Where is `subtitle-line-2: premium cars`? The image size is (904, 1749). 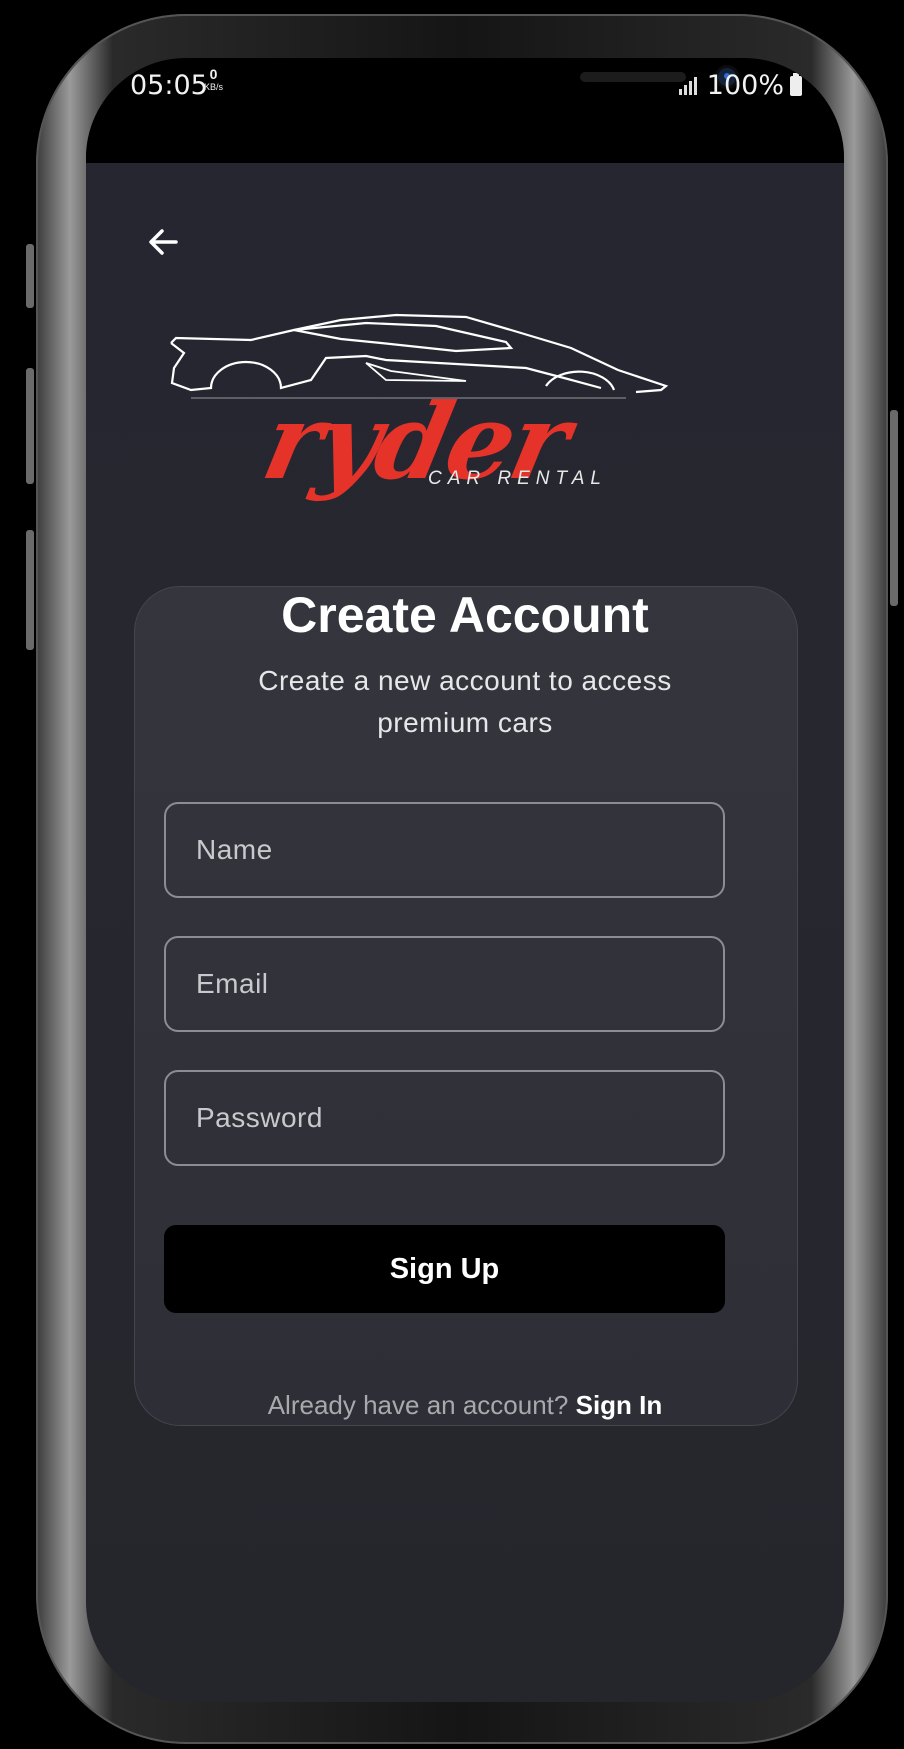
subtitle-line-2: premium cars is located at coordinates (465, 722).